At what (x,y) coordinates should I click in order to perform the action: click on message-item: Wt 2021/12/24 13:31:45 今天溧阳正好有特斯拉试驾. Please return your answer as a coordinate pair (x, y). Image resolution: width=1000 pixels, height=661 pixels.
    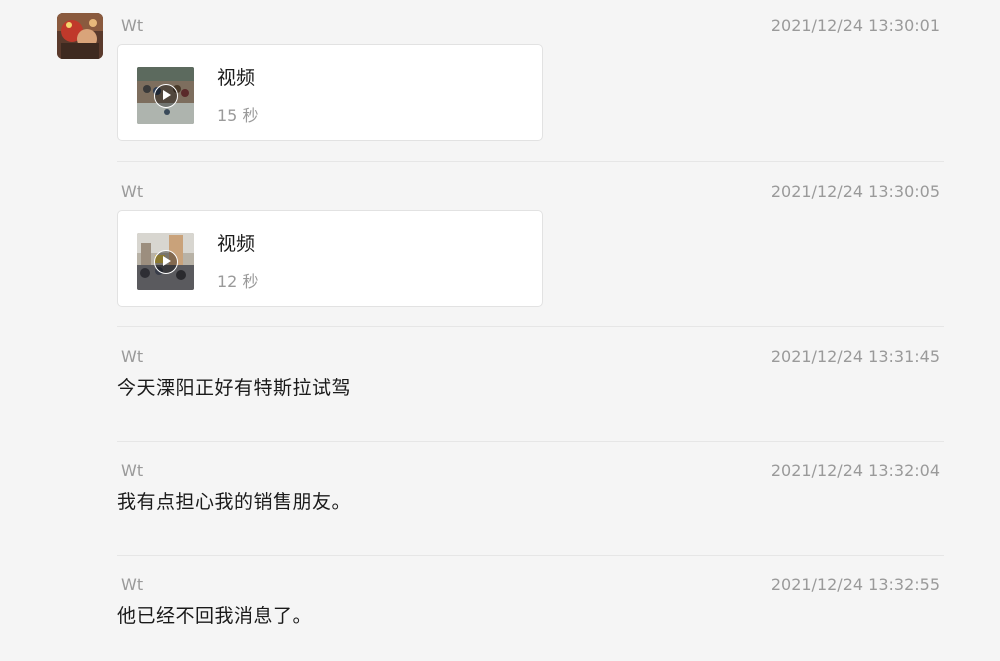
    Looking at the image, I should click on (530, 382).